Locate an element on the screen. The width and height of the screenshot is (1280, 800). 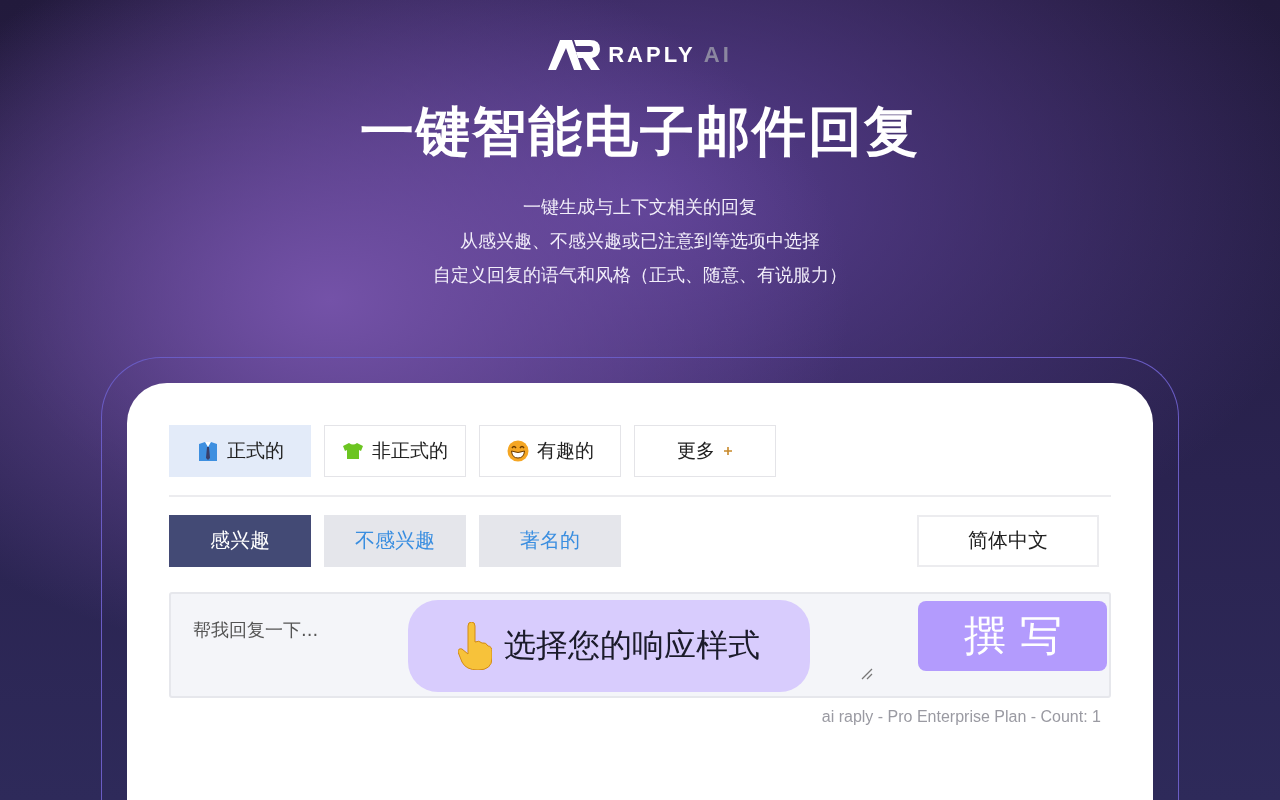
headline: 一键智能电子邮件回复 is located at coordinates (640, 132).